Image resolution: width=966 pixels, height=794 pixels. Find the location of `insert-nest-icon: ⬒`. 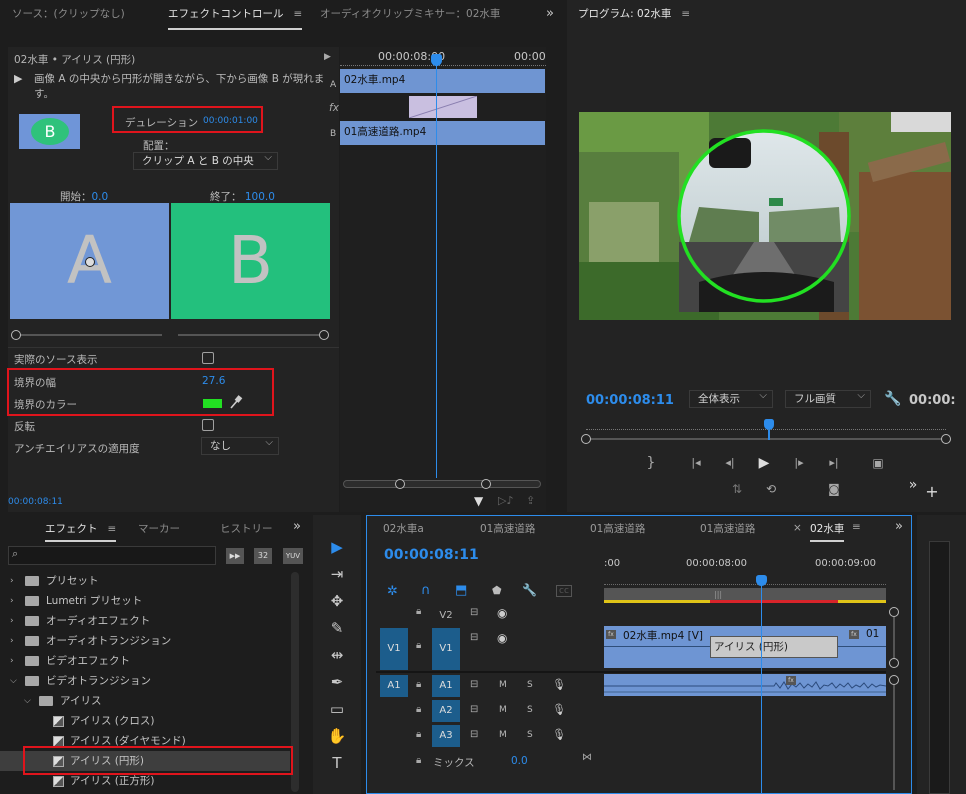

insert-nest-icon: ⬒ is located at coordinates (461, 590).